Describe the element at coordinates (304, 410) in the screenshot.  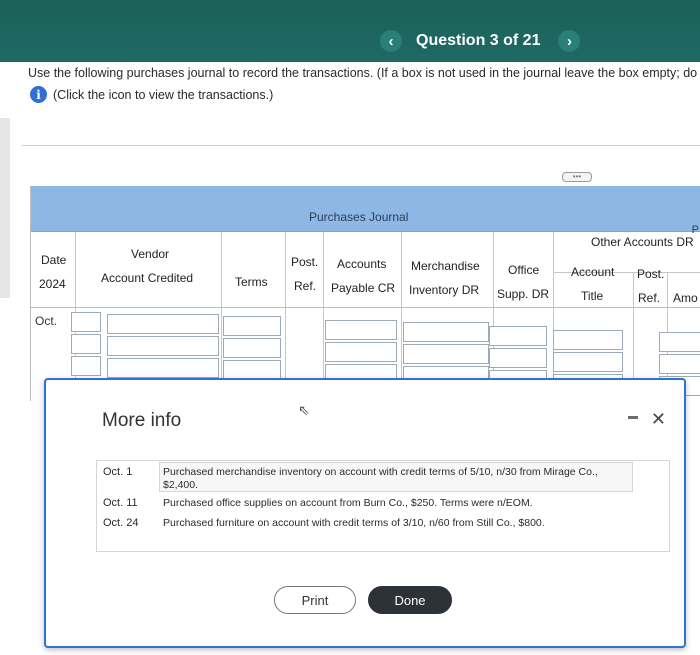
I see `mouse-cursor-icon: ⇖` at that location.